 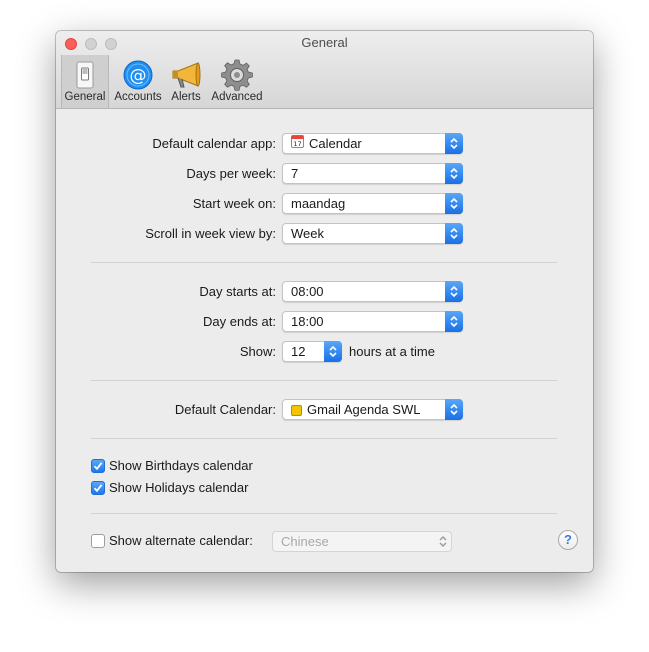 I want to click on gear-icon, so click(x=237, y=75).